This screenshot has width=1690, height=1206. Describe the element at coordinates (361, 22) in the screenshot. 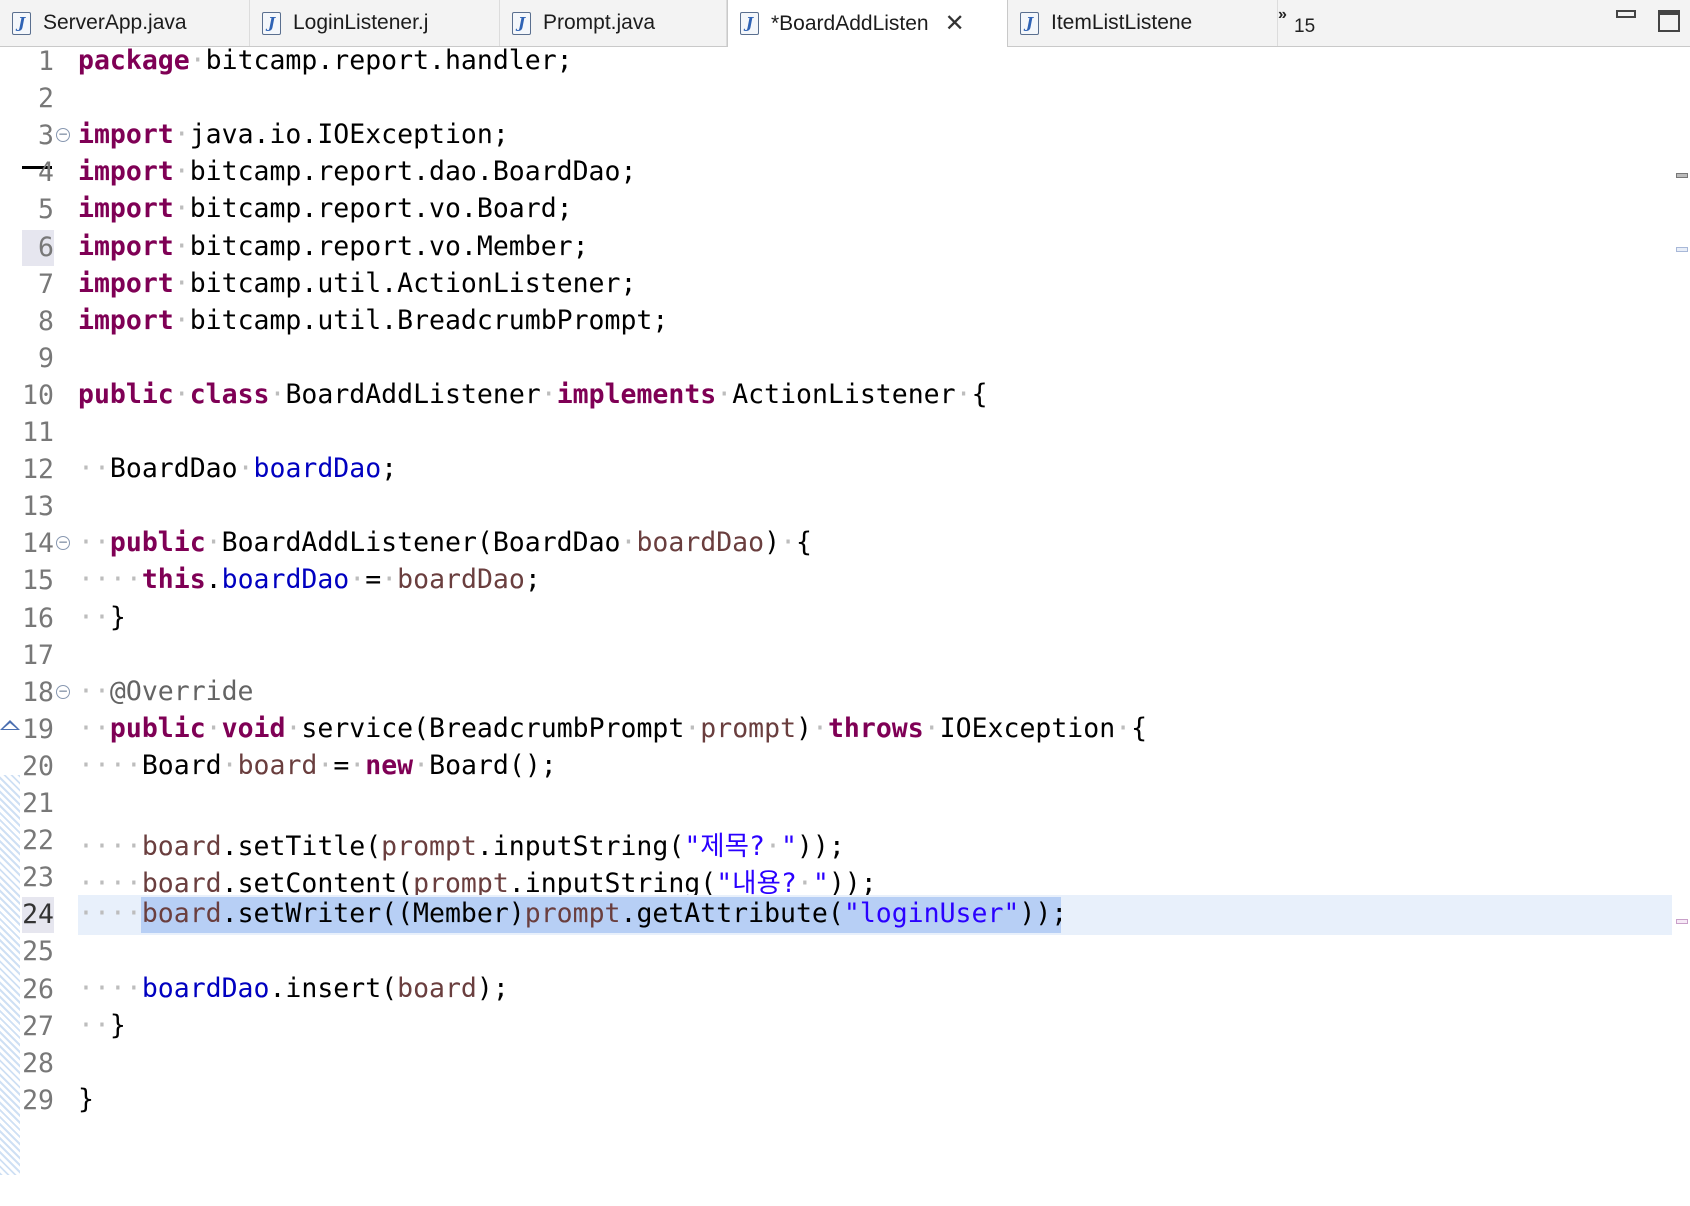

I see `tab-label: LoginListener.j` at that location.